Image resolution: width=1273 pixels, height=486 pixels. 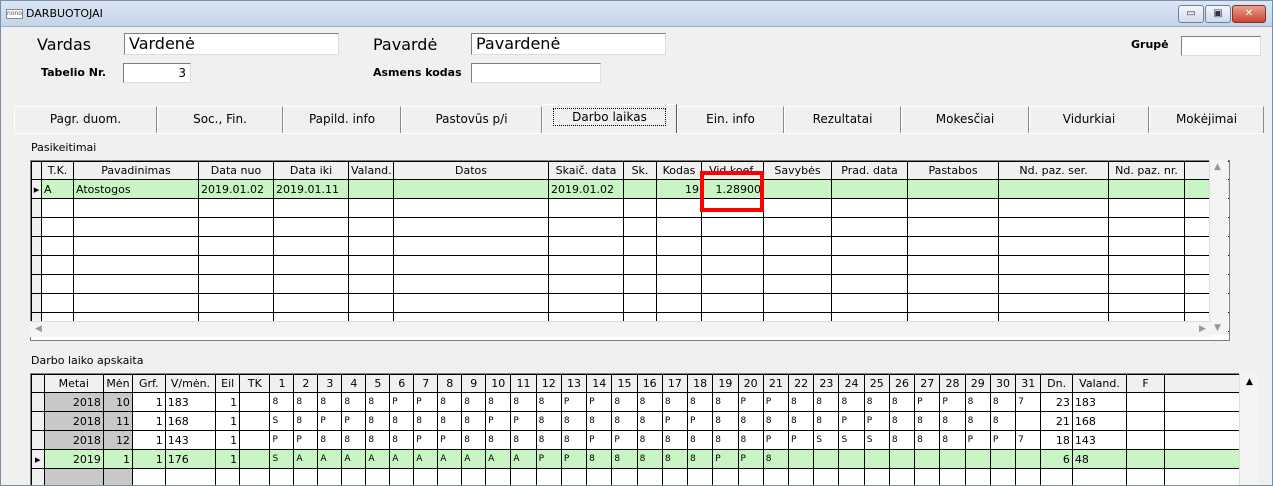 I want to click on column-header: T.K., so click(x=57, y=170).